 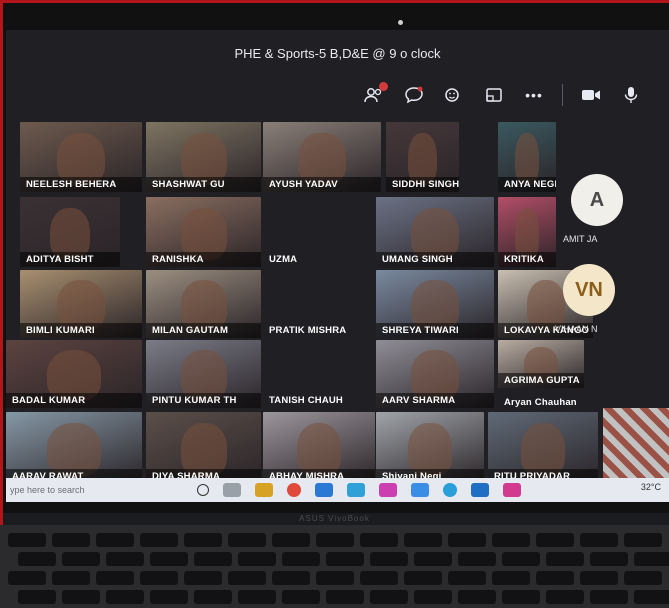 I want to click on participant-tile: NEELESH BEHERA, so click(x=81, y=157).